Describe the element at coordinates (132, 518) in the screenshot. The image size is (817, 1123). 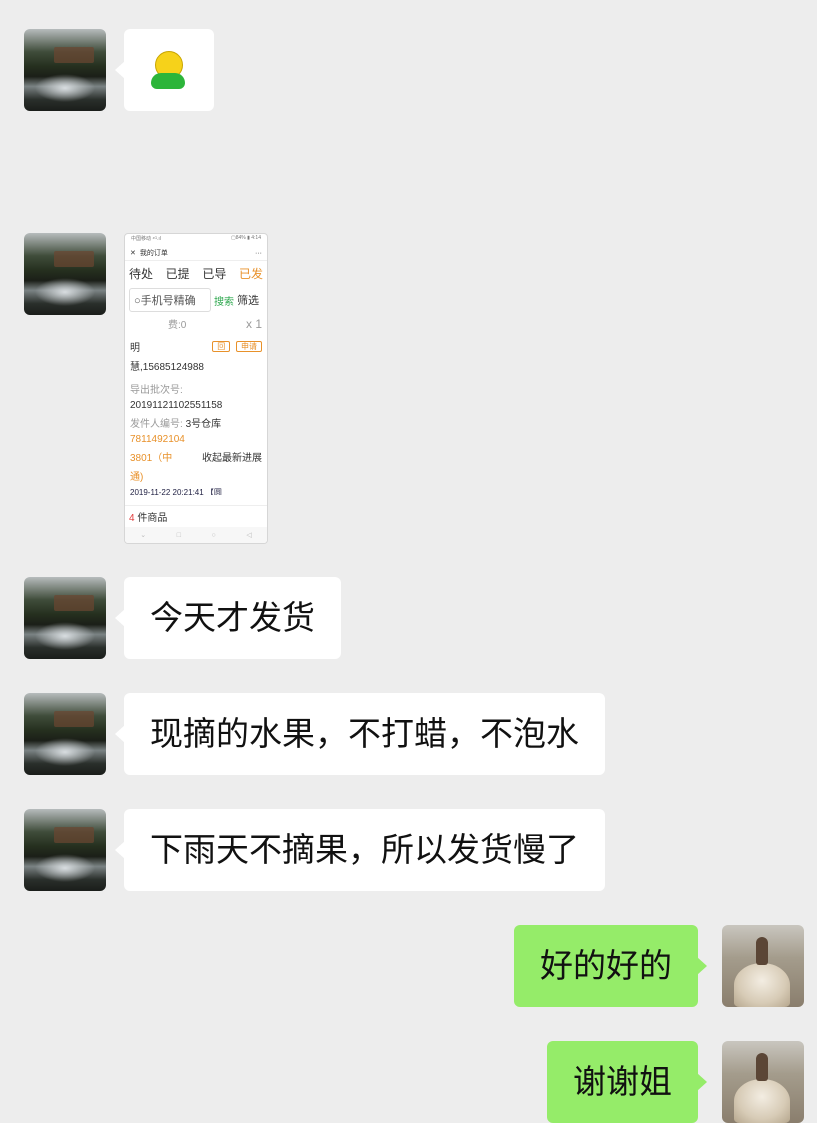
I see `item-count: 4` at that location.